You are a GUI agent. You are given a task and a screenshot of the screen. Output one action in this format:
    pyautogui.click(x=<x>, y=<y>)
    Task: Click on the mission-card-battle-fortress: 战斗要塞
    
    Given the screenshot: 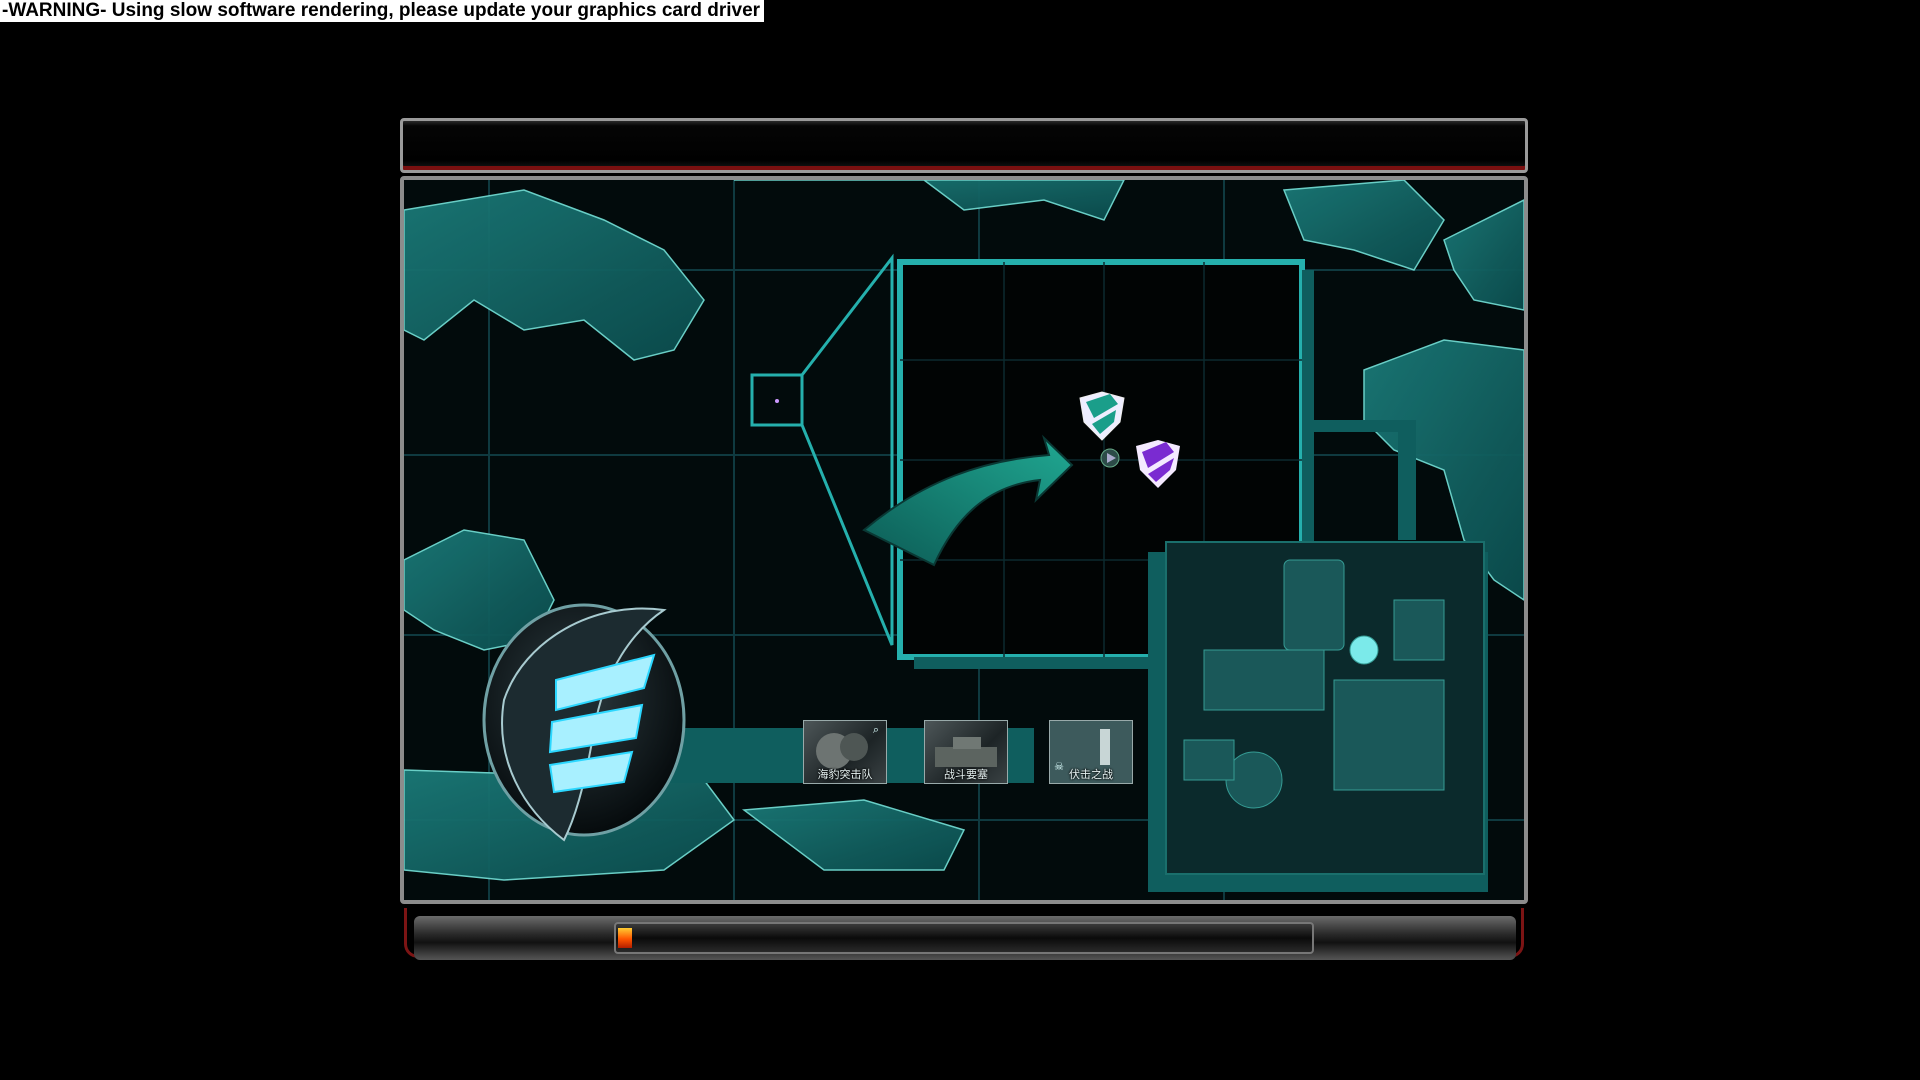 What is the action you would take?
    pyautogui.click(x=966, y=752)
    